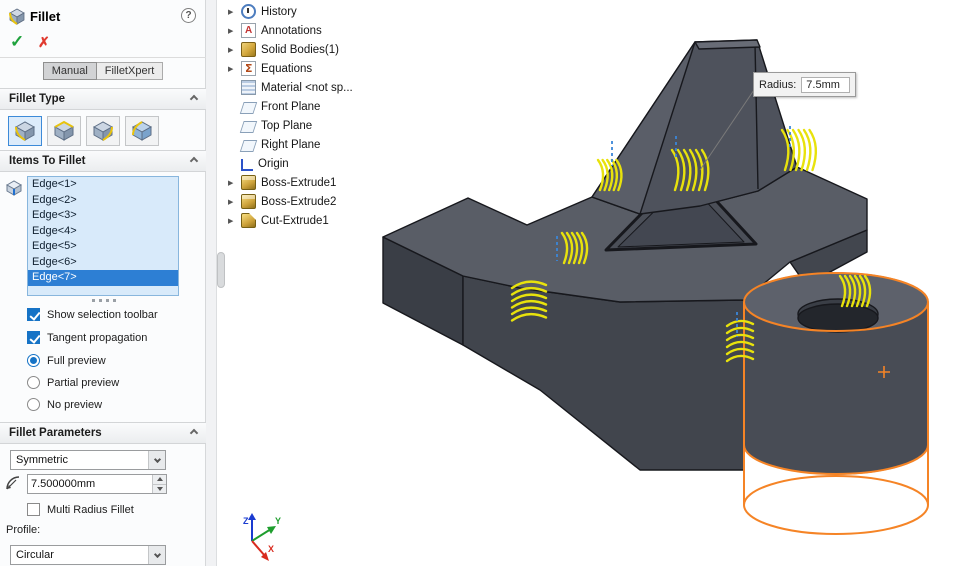 This screenshot has height=566, width=960. I want to click on spinner-down-button, so click(159, 488).